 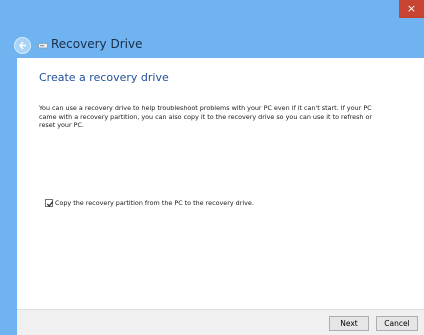 I want to click on drive-icon, so click(x=43, y=46).